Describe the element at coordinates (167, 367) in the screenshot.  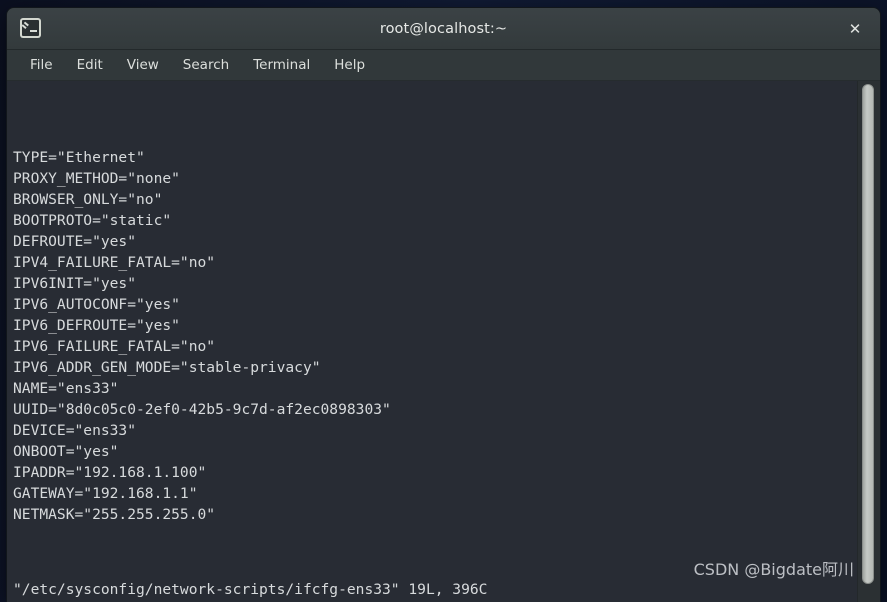
I see `vim-buffer-line: IPV6_ADDR_GEN_MODE="stable-privacy"` at that location.